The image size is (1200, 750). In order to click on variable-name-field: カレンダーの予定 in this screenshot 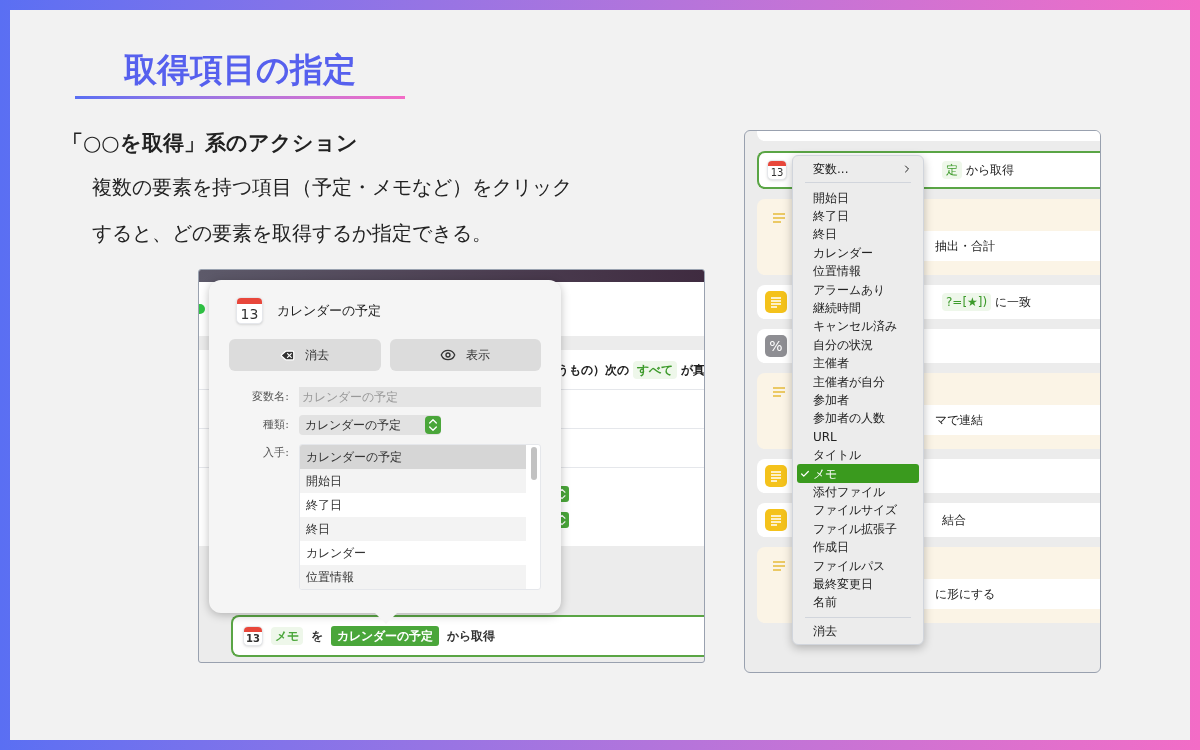, I will do `click(420, 397)`.